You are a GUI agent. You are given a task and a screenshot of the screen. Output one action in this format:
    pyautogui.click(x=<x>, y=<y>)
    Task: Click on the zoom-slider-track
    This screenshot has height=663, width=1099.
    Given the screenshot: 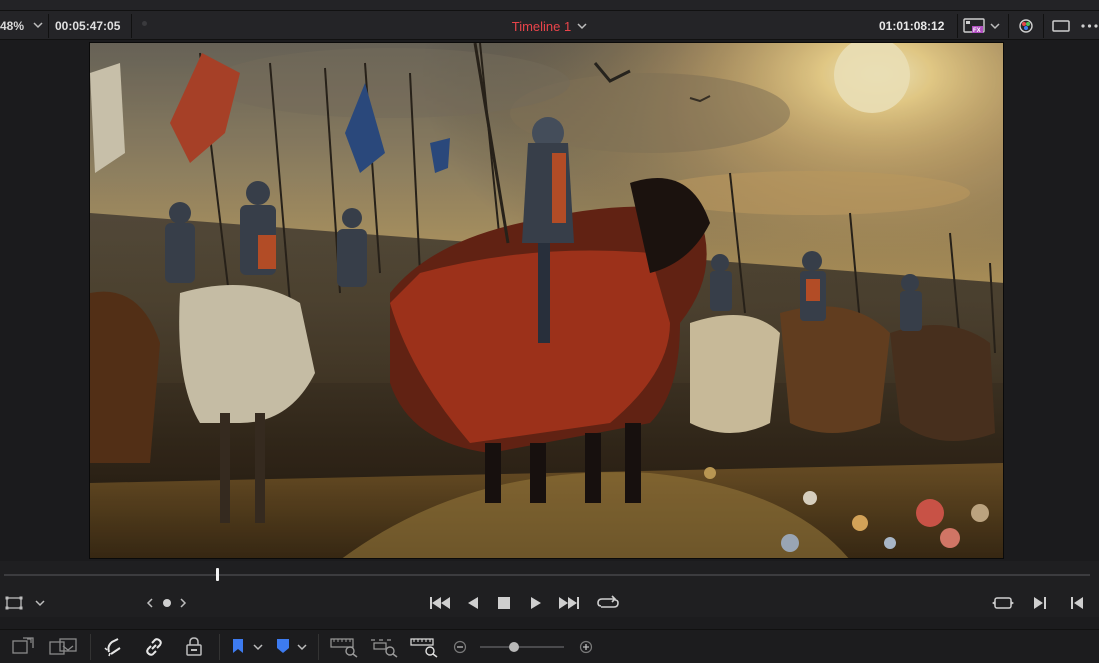 What is the action you would take?
    pyautogui.click(x=522, y=647)
    